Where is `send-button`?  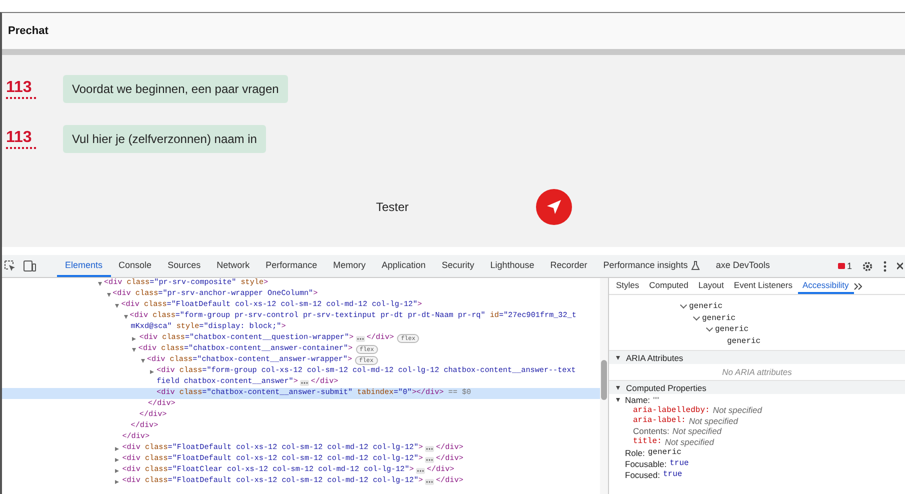 send-button is located at coordinates (554, 207).